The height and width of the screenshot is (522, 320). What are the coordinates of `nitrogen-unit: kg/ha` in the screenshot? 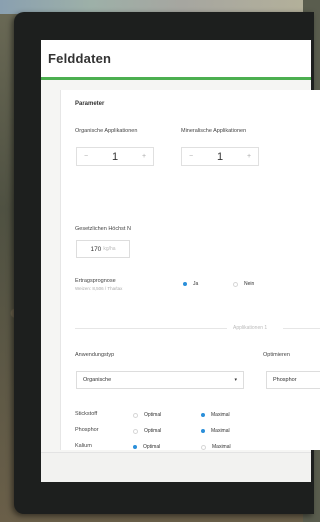 It's located at (109, 249).